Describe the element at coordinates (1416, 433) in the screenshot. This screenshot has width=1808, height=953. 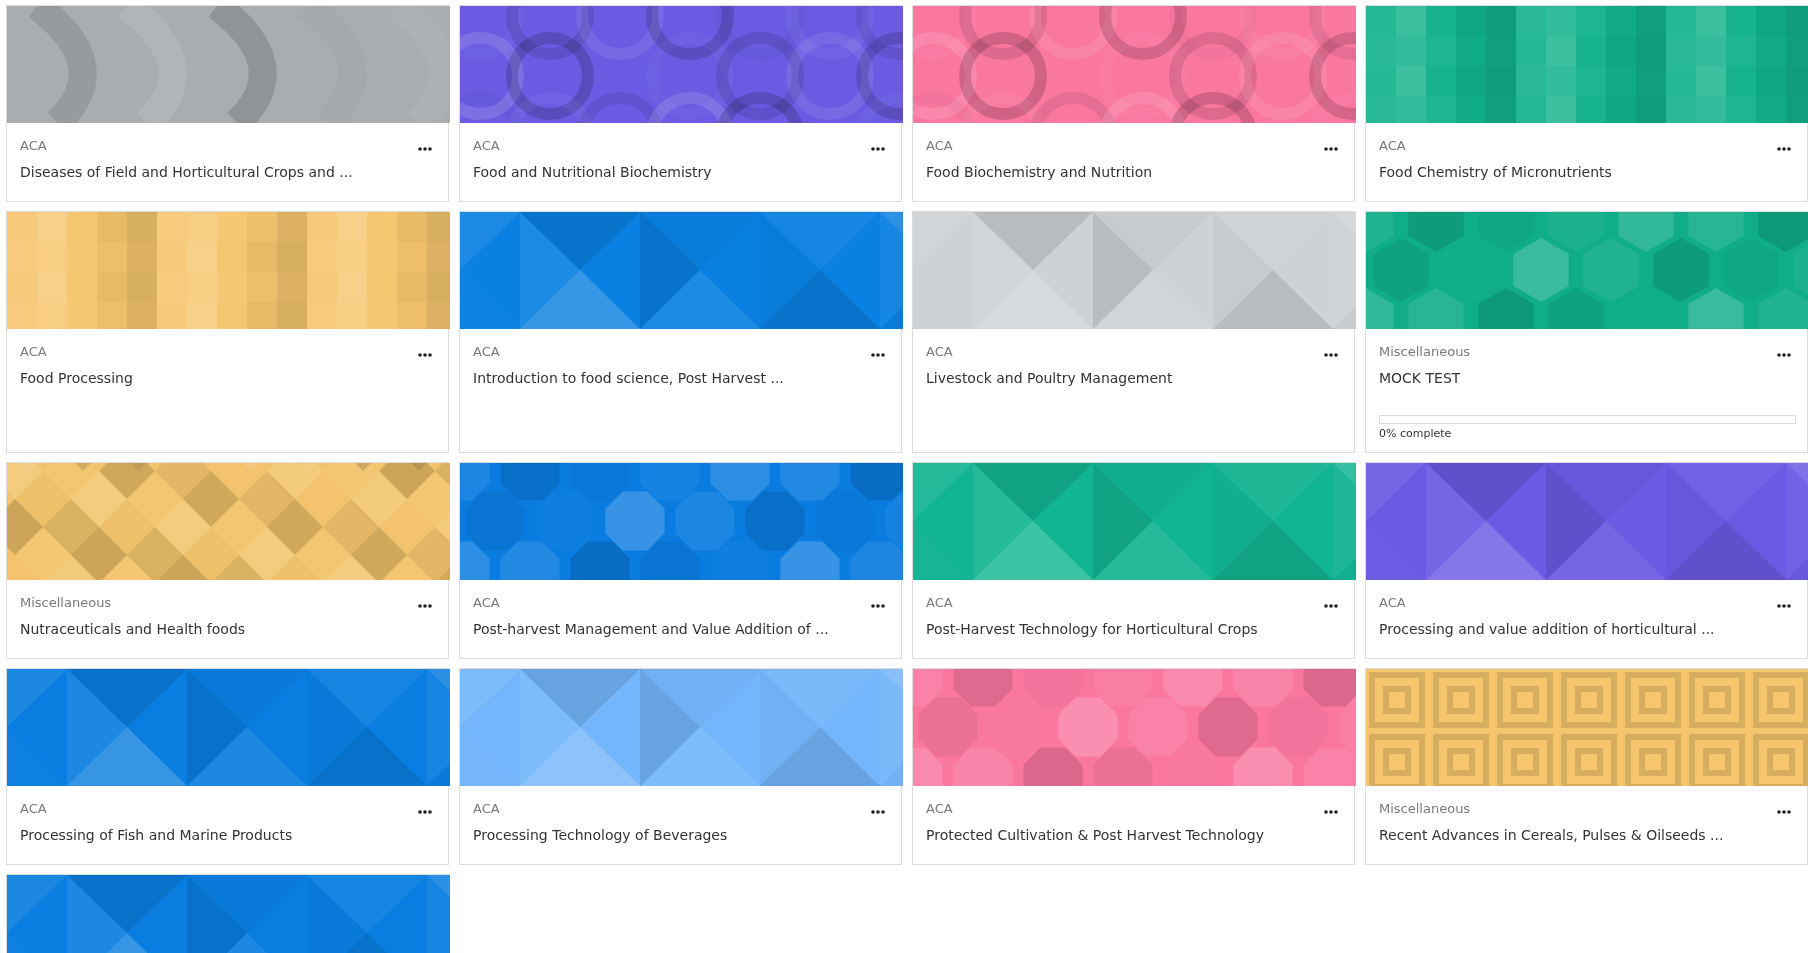
I see `progress-label: 0% complete` at that location.